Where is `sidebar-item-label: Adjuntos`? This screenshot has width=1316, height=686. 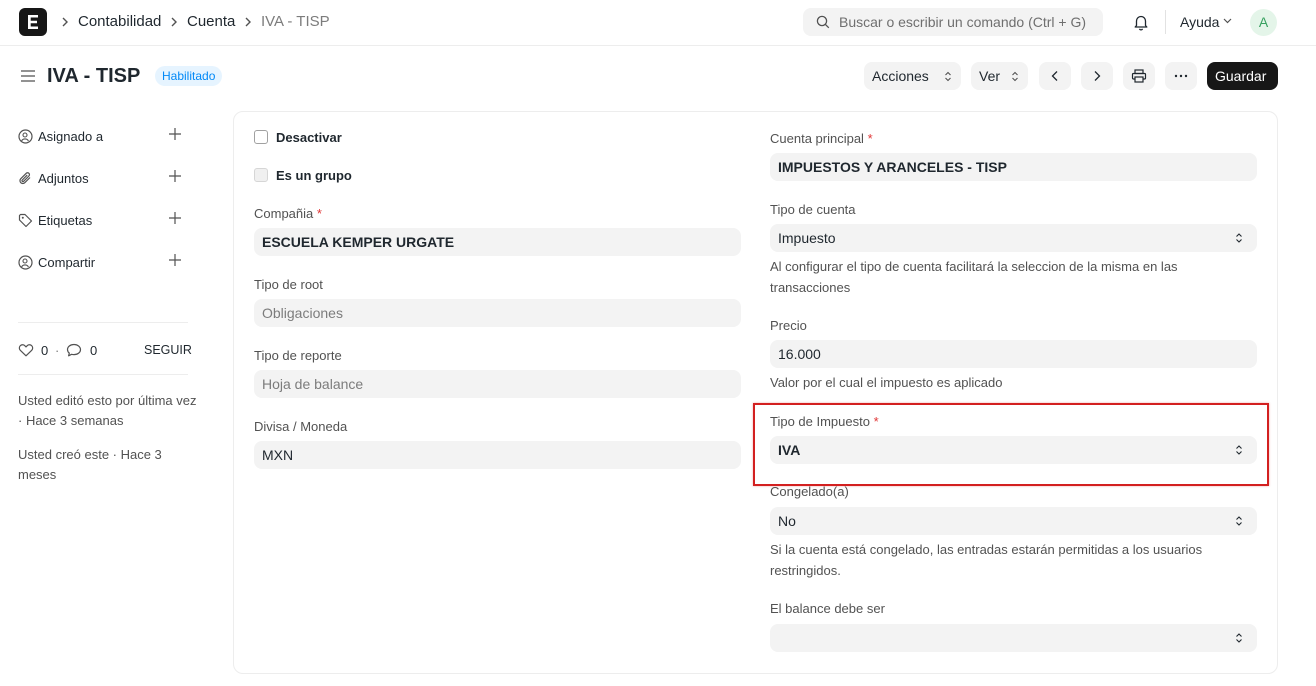 sidebar-item-label: Adjuntos is located at coordinates (63, 178).